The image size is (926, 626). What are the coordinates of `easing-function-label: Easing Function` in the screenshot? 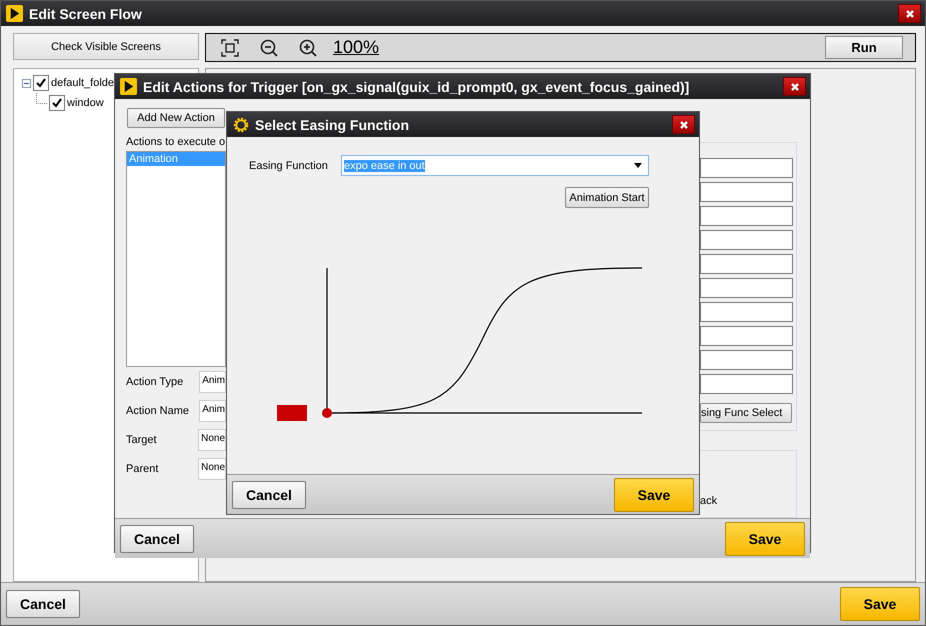 It's located at (289, 166).